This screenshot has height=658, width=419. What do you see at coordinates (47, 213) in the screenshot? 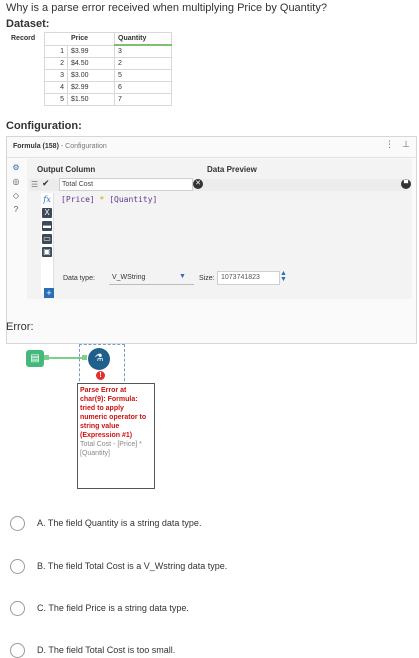
I see `columns-icon: X` at bounding box center [47, 213].